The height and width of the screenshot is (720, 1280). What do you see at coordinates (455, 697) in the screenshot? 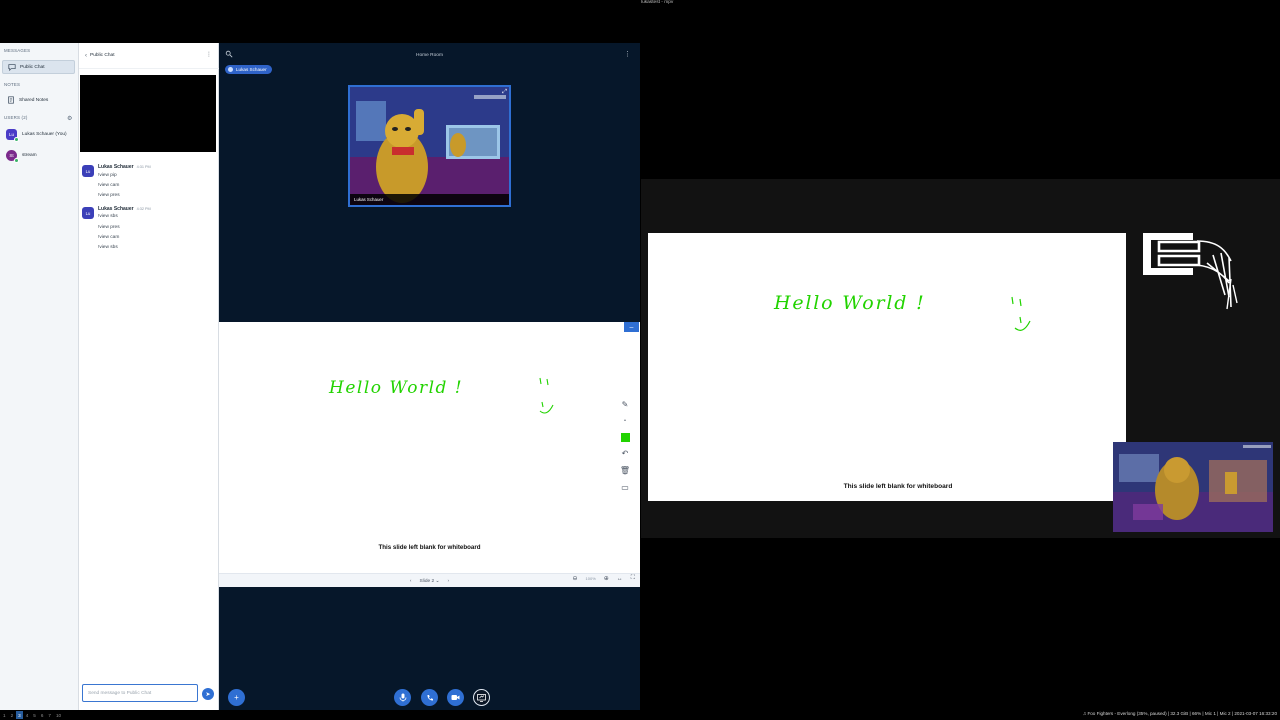
I see `webcam-button` at bounding box center [455, 697].